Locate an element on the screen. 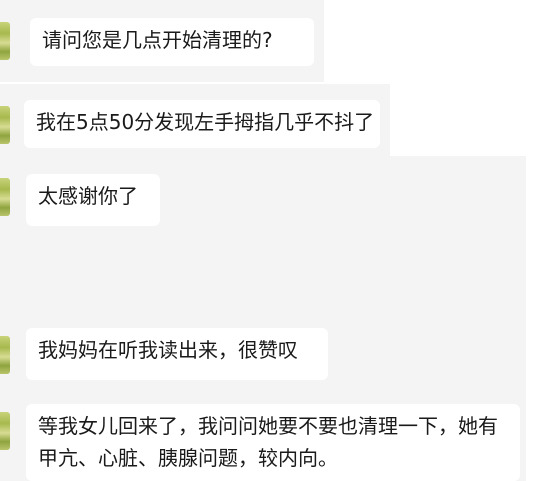 Image resolution: width=542 pixels, height=481 pixels. message-bubble: 请问您是几点开始清理的? is located at coordinates (172, 42).